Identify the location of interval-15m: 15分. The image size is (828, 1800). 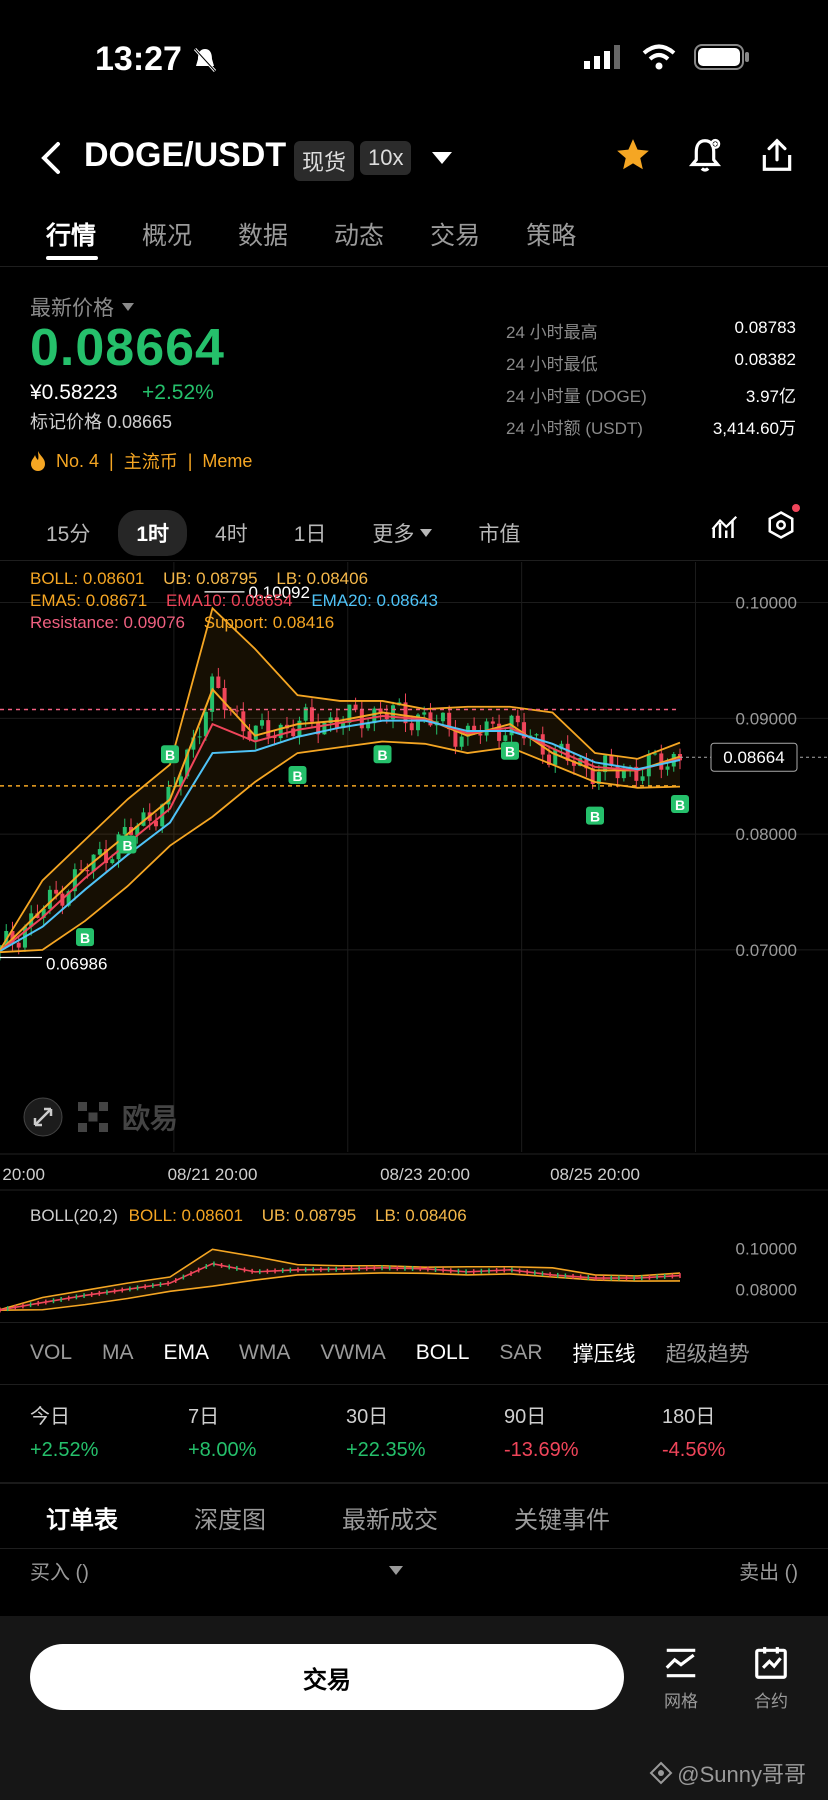
(68, 533).